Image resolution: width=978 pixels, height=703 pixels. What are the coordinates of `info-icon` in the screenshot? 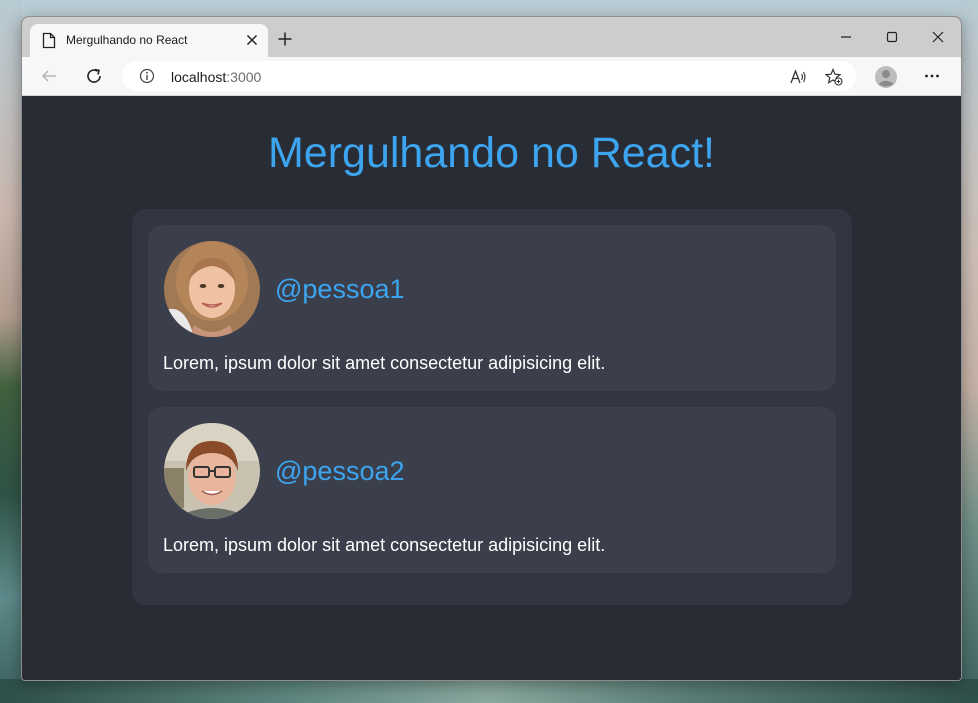 It's located at (147, 76).